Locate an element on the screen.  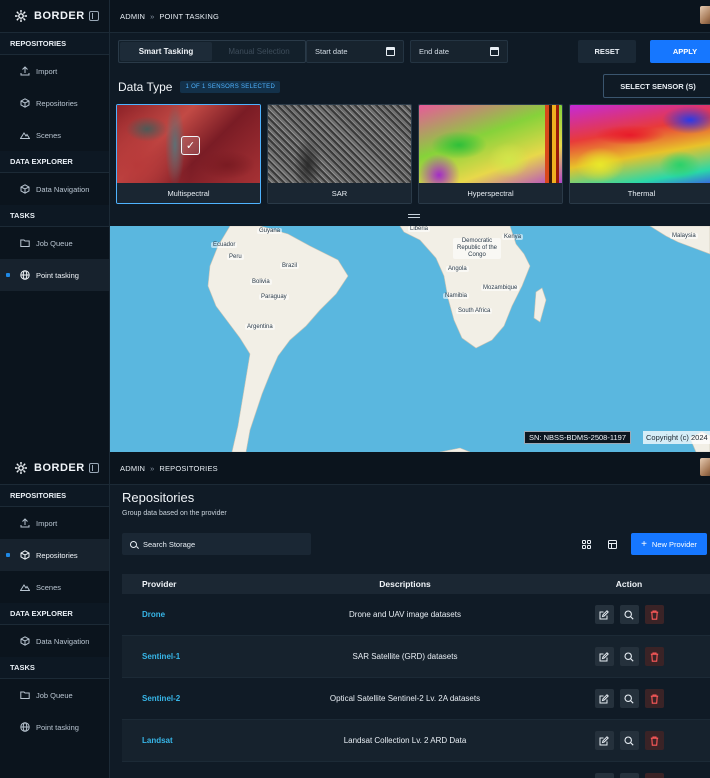
sidebar-section-tasks: TASKS is located at coordinates (54, 216).